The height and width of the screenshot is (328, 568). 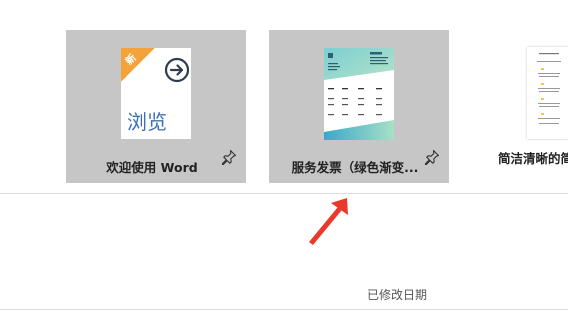 What do you see at coordinates (549, 88) in the screenshot?
I see `resume-preview-graphic` at bounding box center [549, 88].